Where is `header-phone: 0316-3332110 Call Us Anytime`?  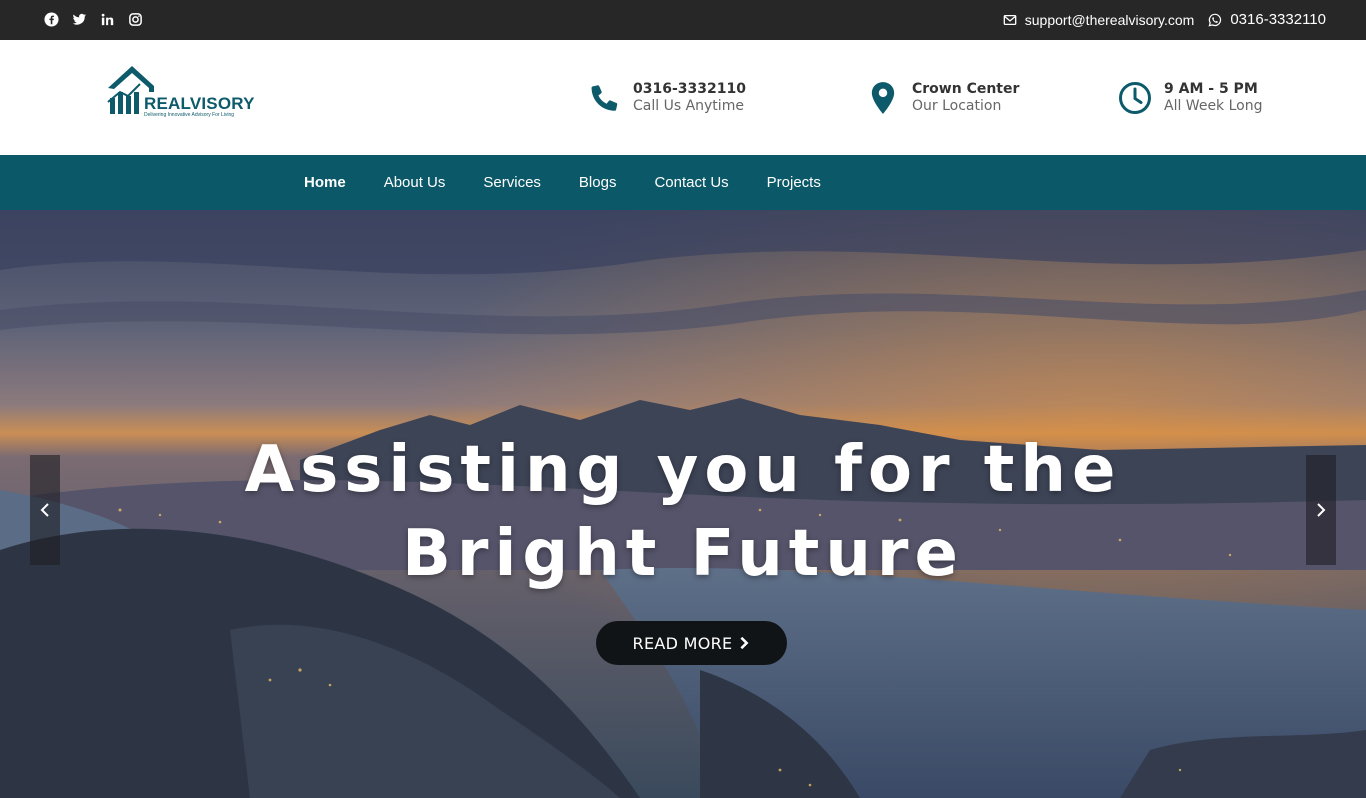
header-phone: 0316-3332110 Call Us Anytime is located at coordinates (666, 98).